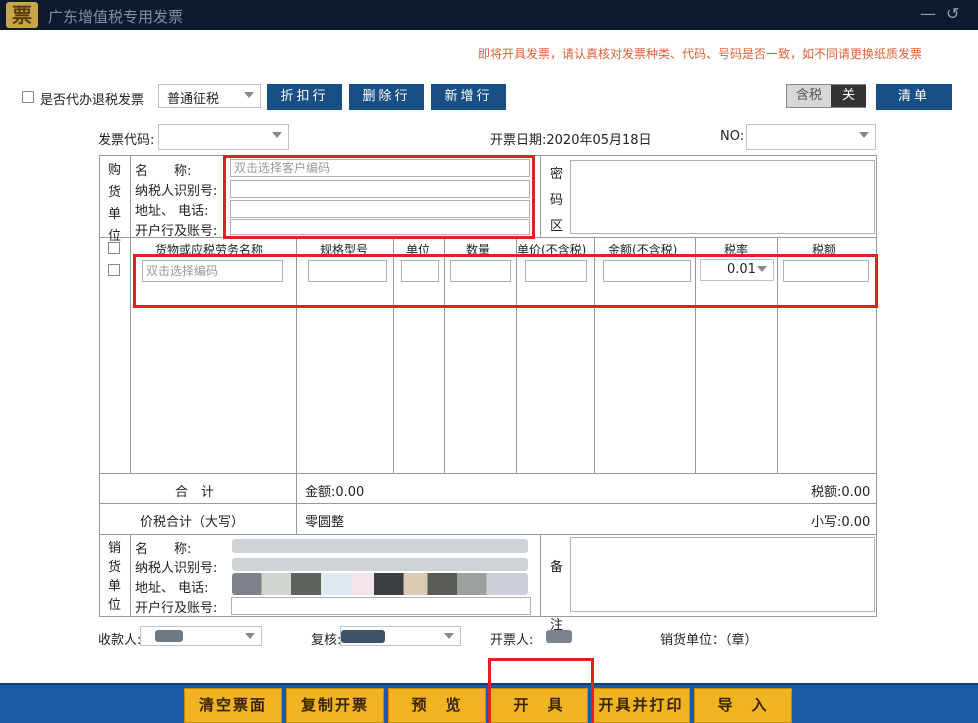 The height and width of the screenshot is (723, 978). Describe the element at coordinates (809, 96) in the screenshot. I see `tax-inclusive-label: 含税` at that location.